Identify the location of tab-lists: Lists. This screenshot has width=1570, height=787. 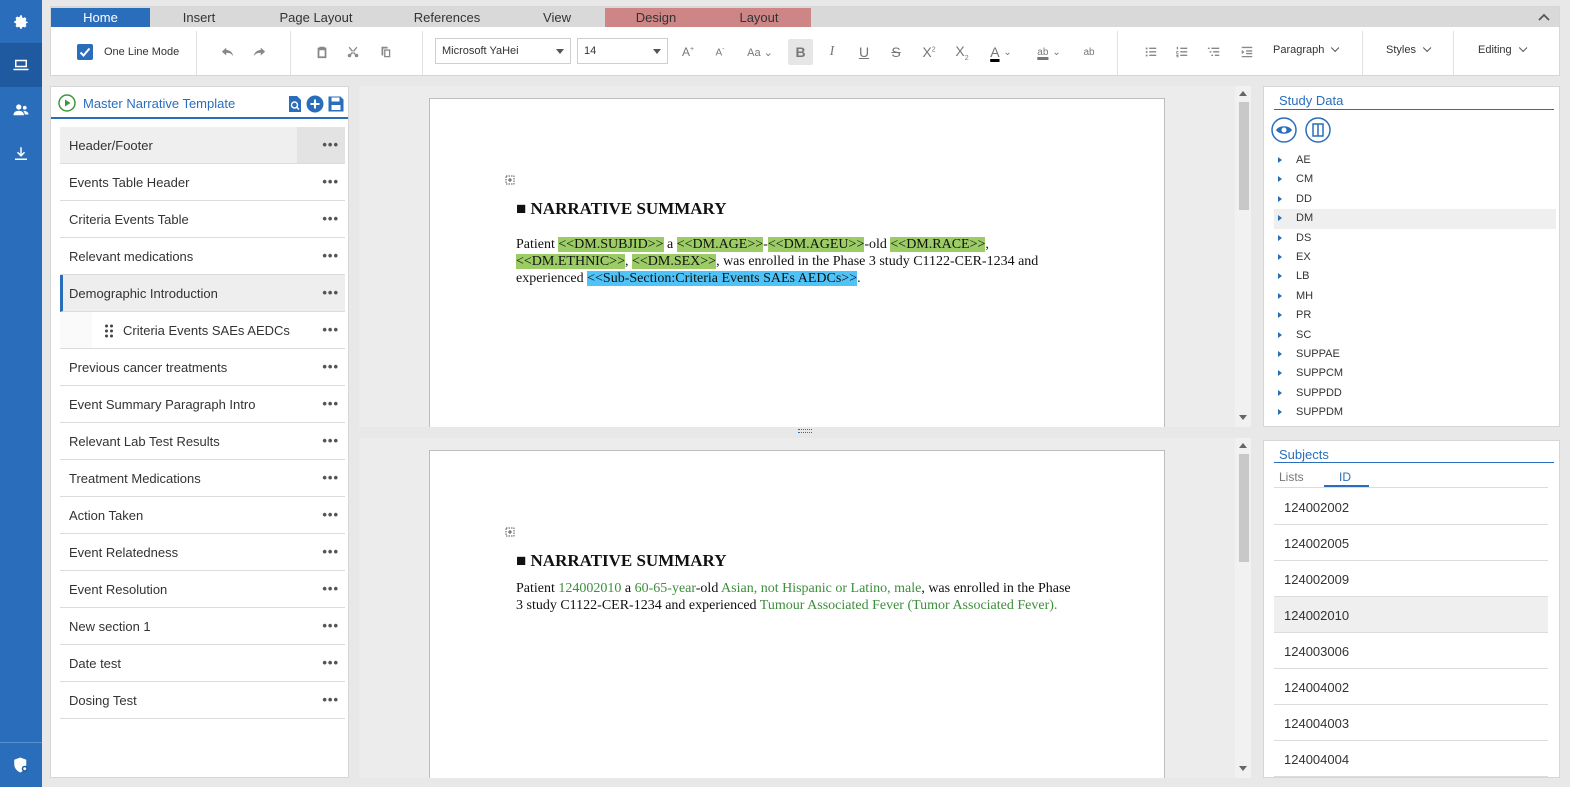
(1291, 477).